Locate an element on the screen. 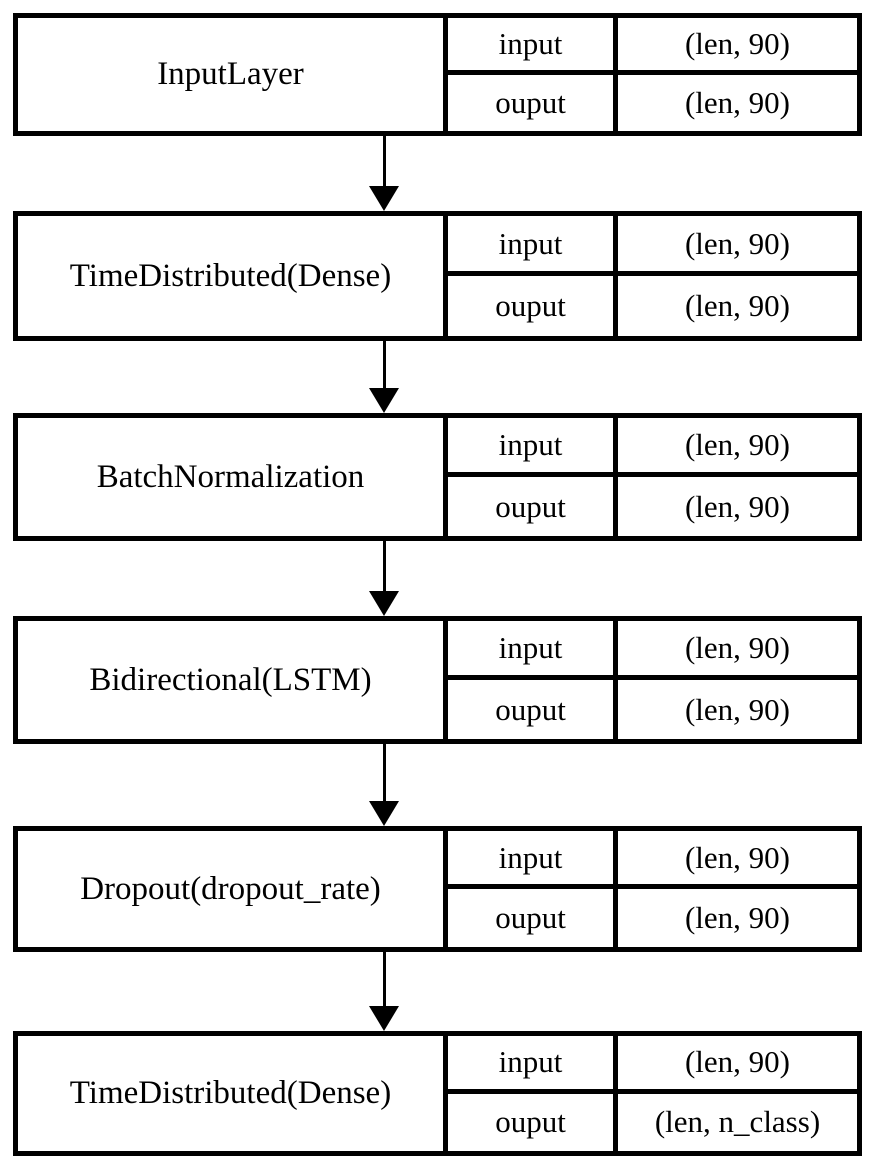 The width and height of the screenshot is (875, 1172). layer-name: InputLayer is located at coordinates (233, 74).